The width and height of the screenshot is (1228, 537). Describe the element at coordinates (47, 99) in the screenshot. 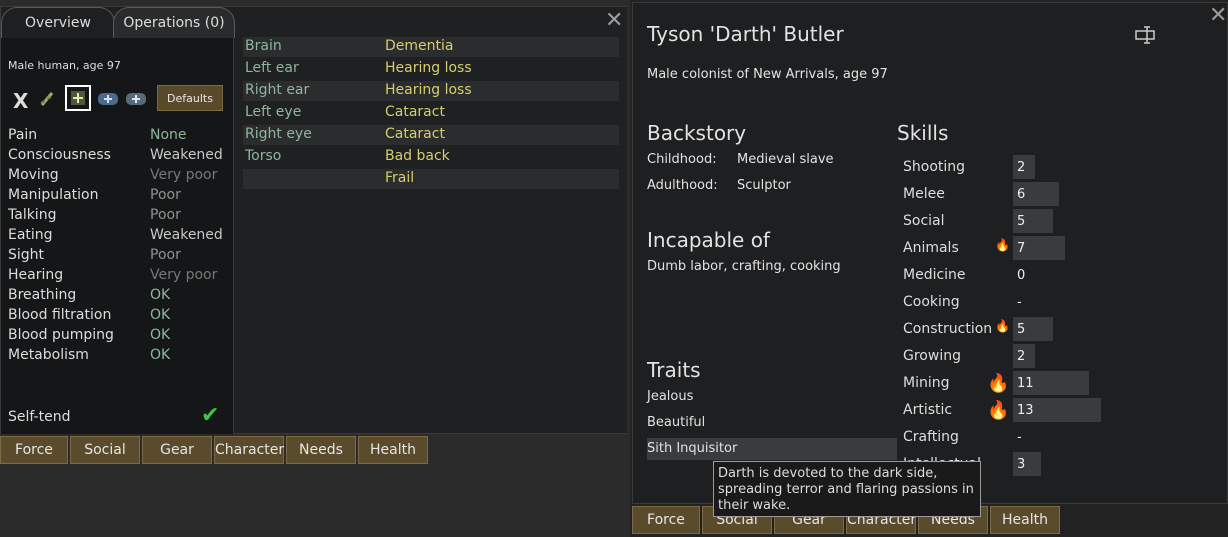

I see `herbal-medicine-icon` at that location.